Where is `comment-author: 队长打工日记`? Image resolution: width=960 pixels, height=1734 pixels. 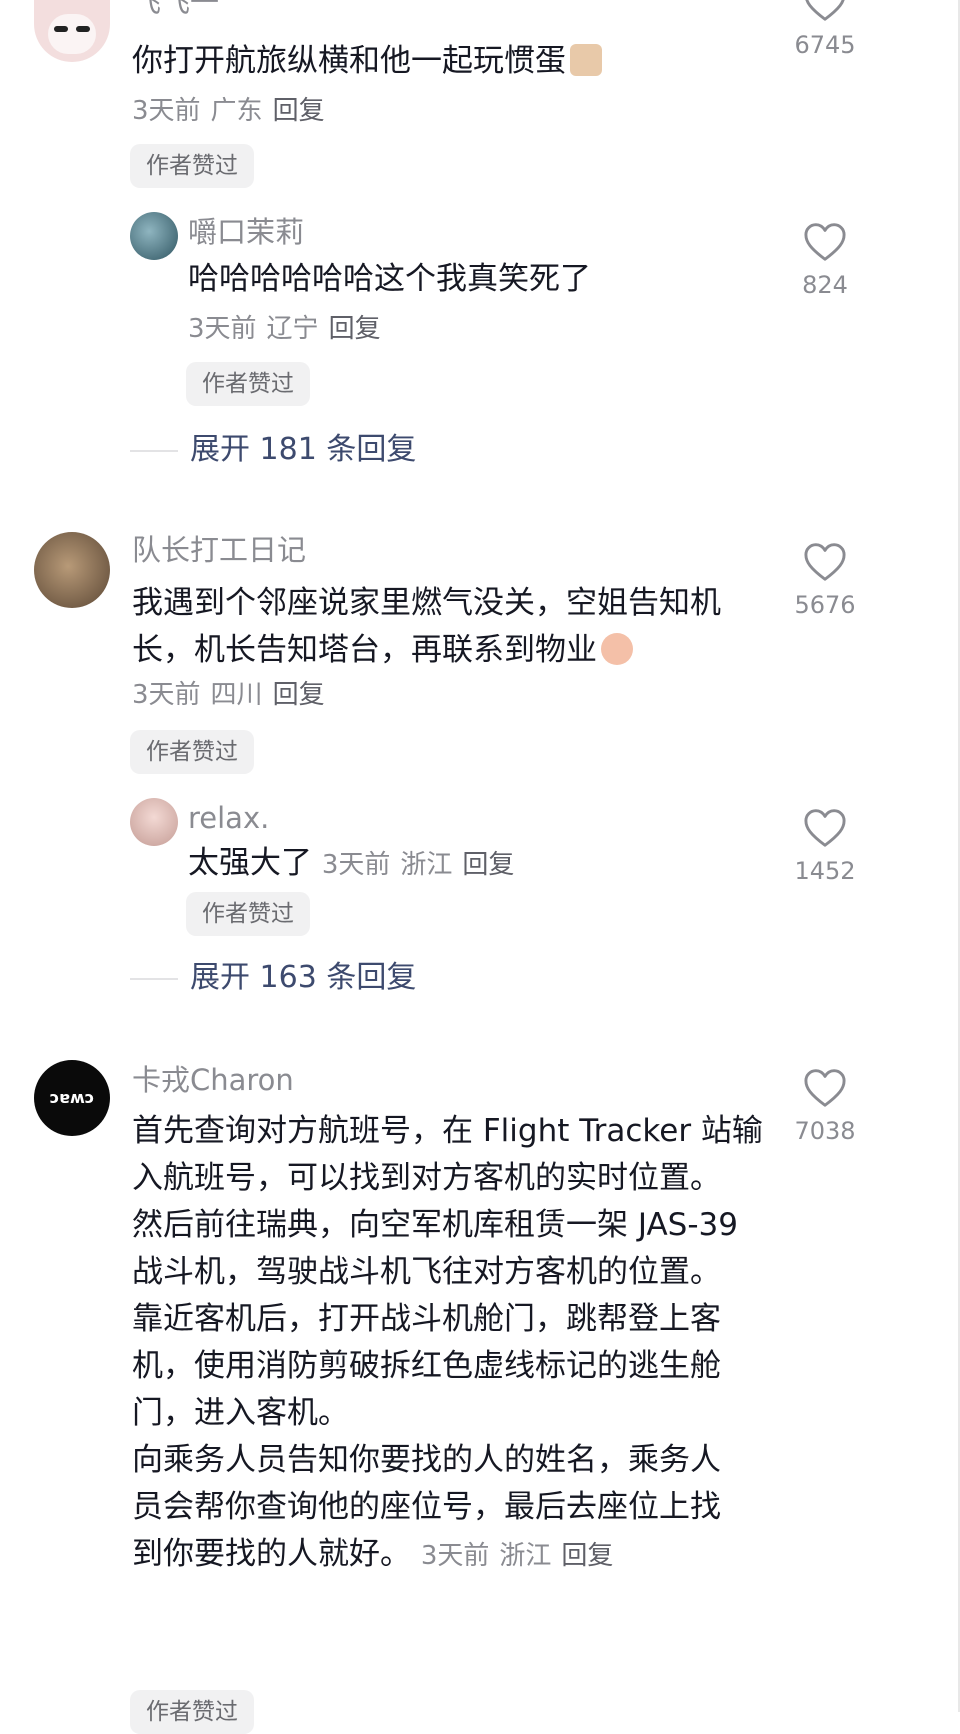
comment-author: 队长打工日记 is located at coordinates (219, 550).